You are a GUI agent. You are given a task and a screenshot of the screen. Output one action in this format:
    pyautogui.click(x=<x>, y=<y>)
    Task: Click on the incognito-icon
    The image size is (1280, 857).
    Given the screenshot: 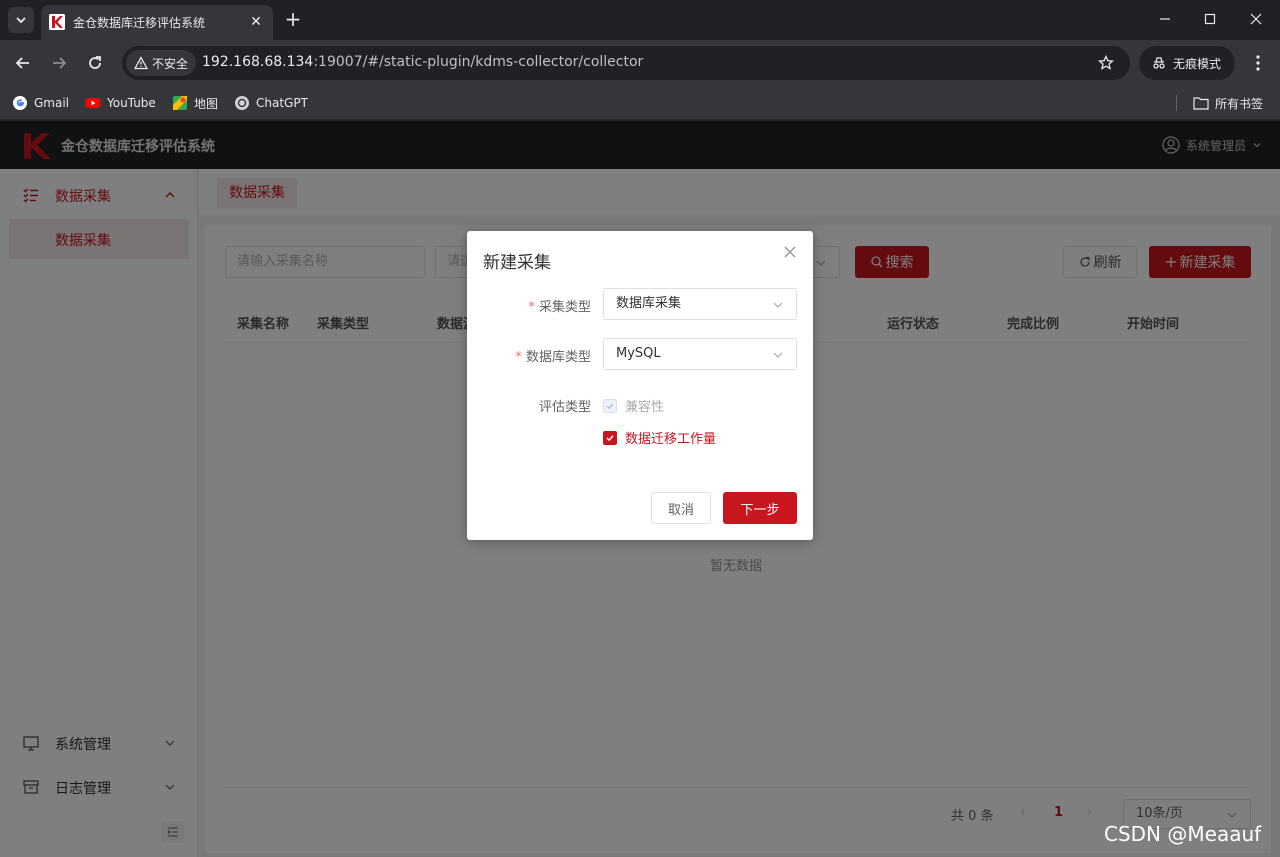 What is the action you would take?
    pyautogui.click(x=1159, y=63)
    